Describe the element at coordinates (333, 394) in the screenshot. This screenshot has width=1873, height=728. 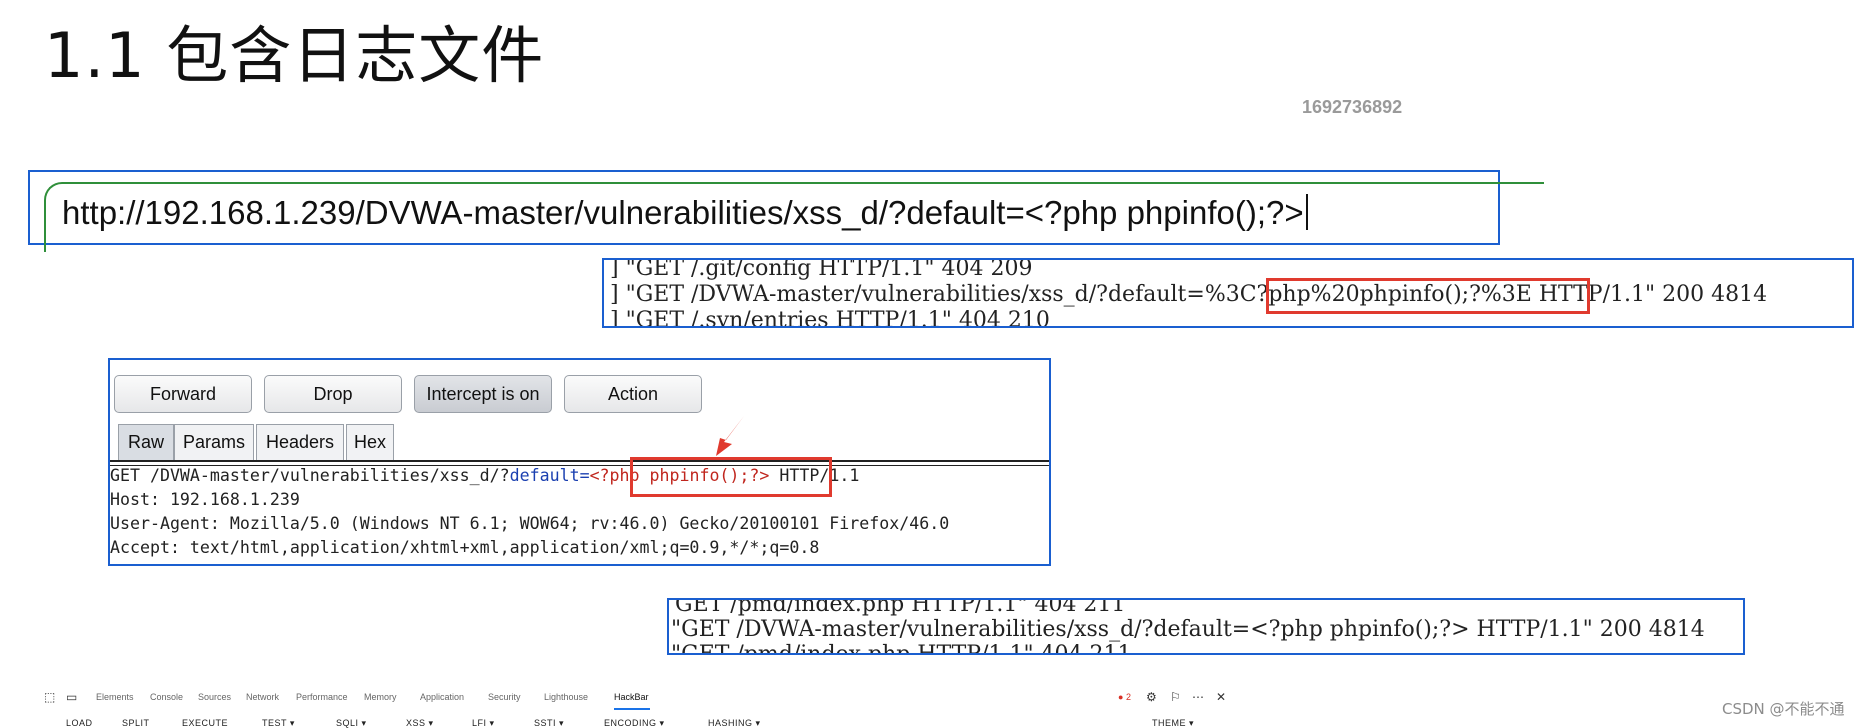
I see `drop-button: Drop` at that location.